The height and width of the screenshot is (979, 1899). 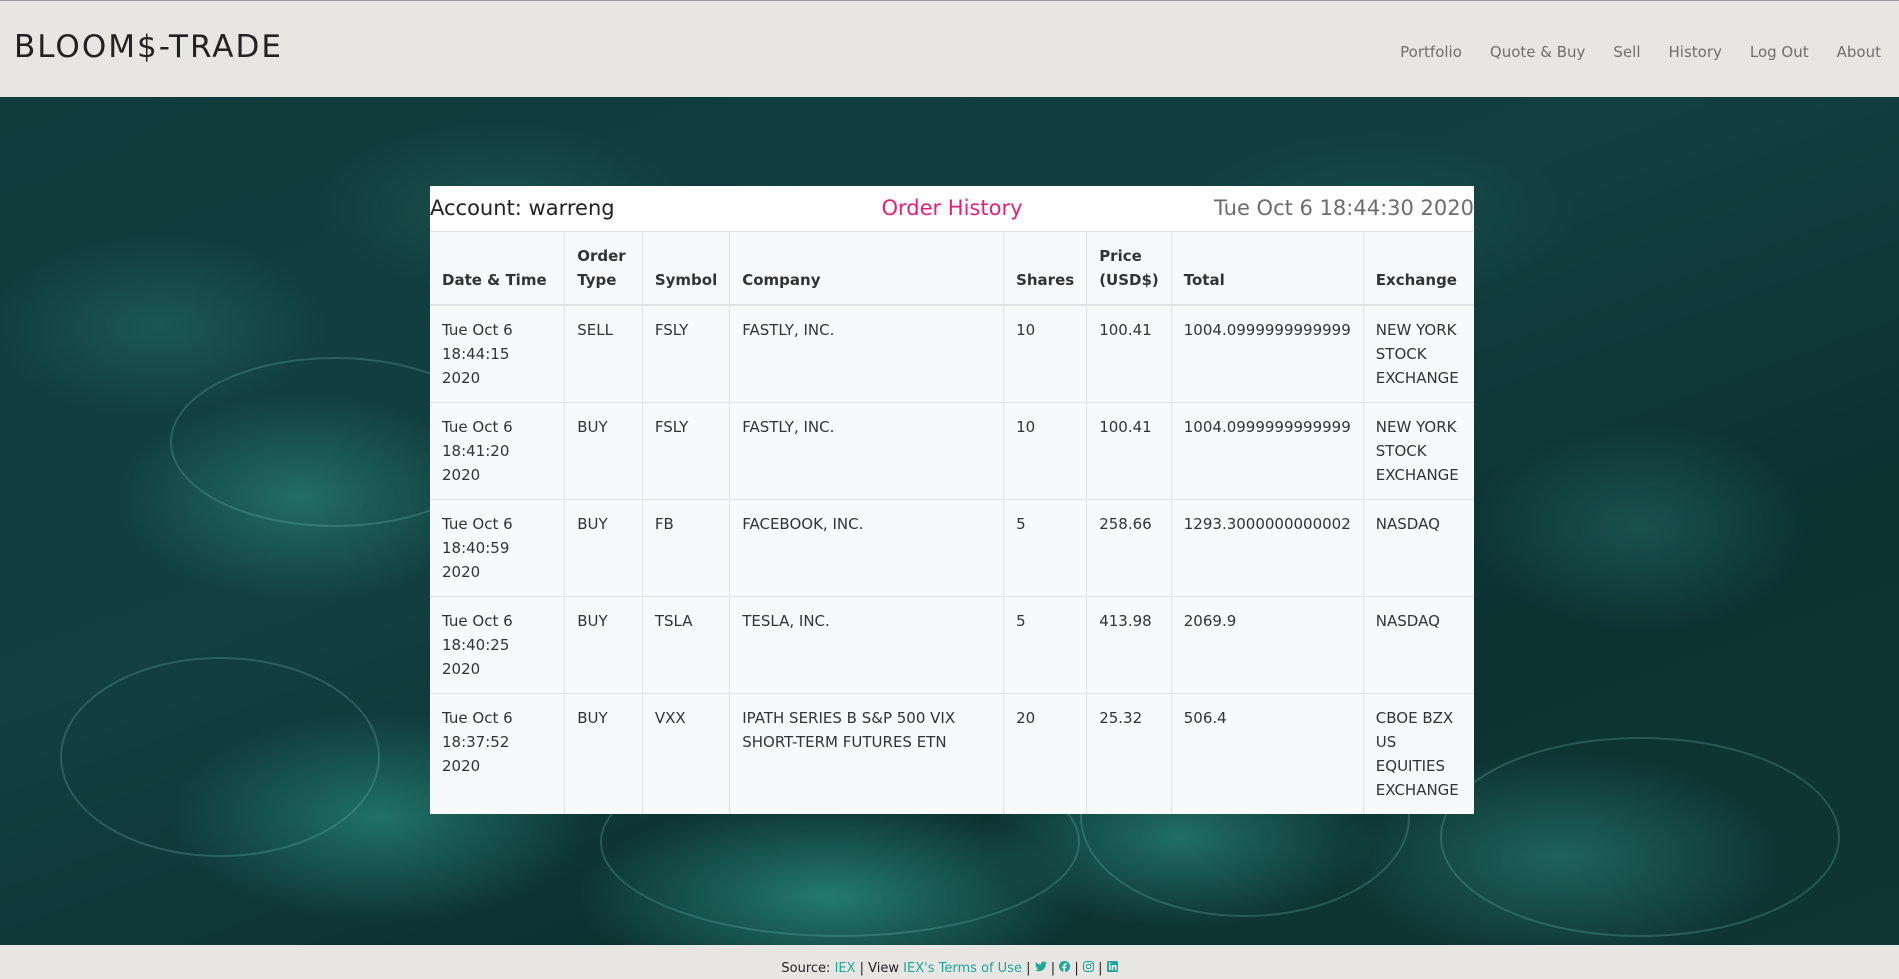 What do you see at coordinates (867, 269) in the screenshot?
I see `col-company: Company` at bounding box center [867, 269].